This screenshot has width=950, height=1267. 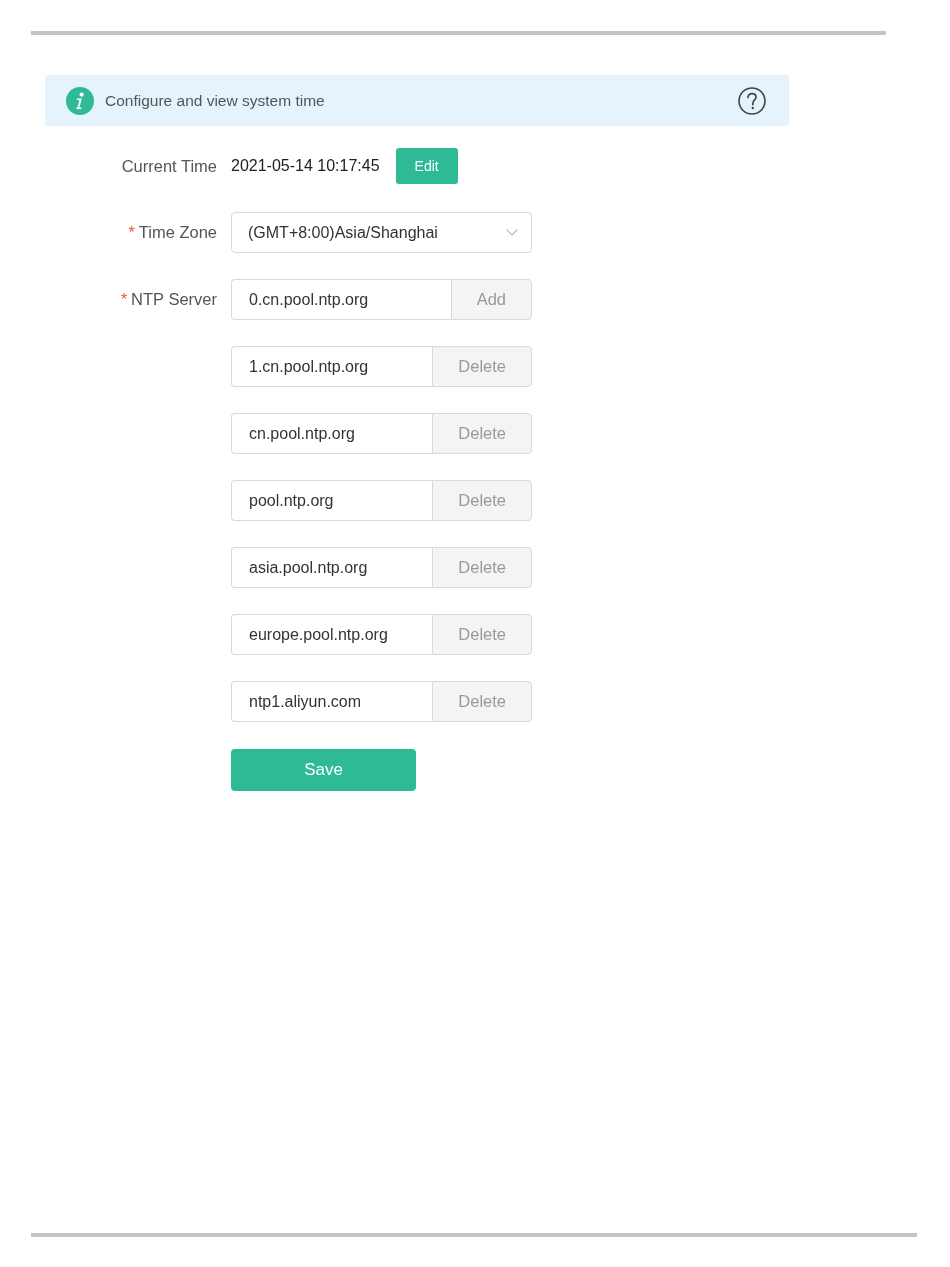 What do you see at coordinates (332, 366) in the screenshot?
I see `ntp-server-field: 1.cn.pool.ntp.org` at bounding box center [332, 366].